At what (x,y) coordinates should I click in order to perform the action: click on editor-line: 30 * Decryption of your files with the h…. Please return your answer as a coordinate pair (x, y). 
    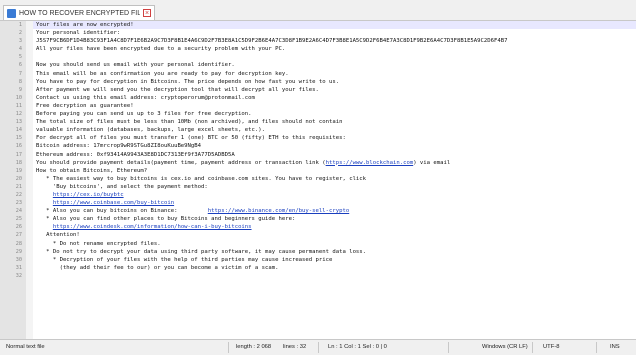
    Looking at the image, I should click on (318, 260).